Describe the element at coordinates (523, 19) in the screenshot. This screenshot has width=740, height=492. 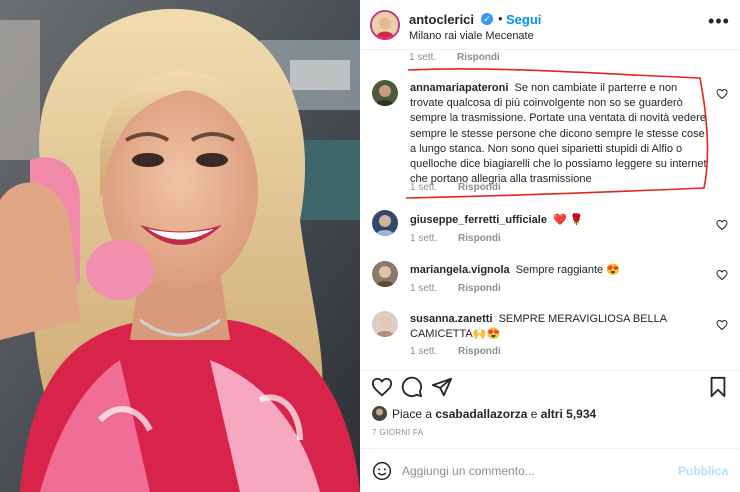
I see `follow-button: Segui` at that location.